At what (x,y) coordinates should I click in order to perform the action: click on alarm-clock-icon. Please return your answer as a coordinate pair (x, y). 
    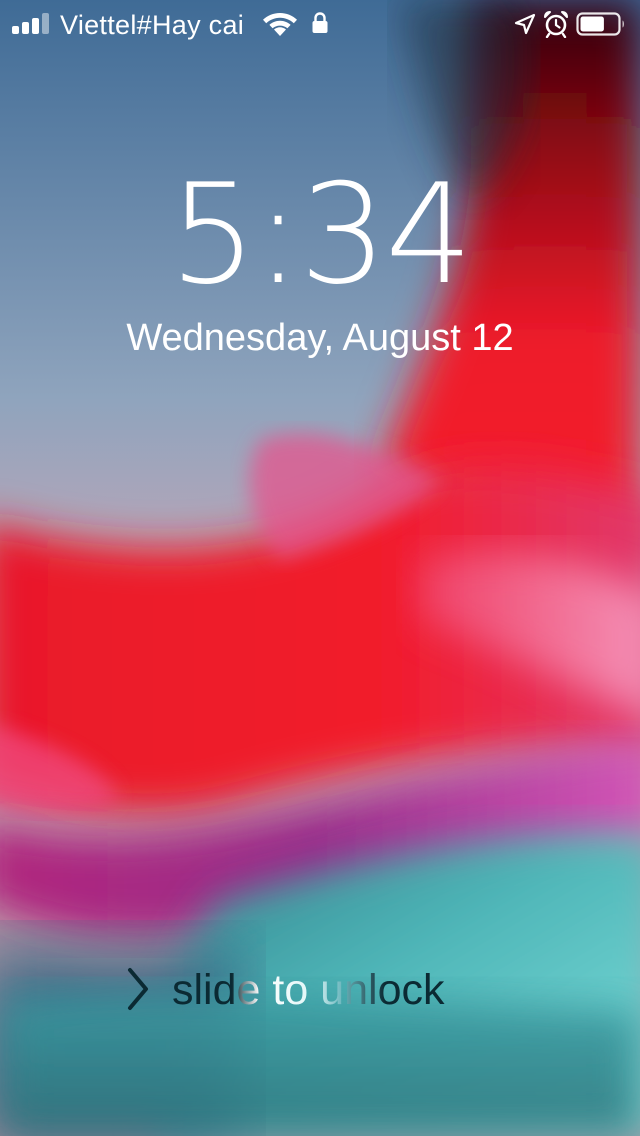
    Looking at the image, I should click on (556, 24).